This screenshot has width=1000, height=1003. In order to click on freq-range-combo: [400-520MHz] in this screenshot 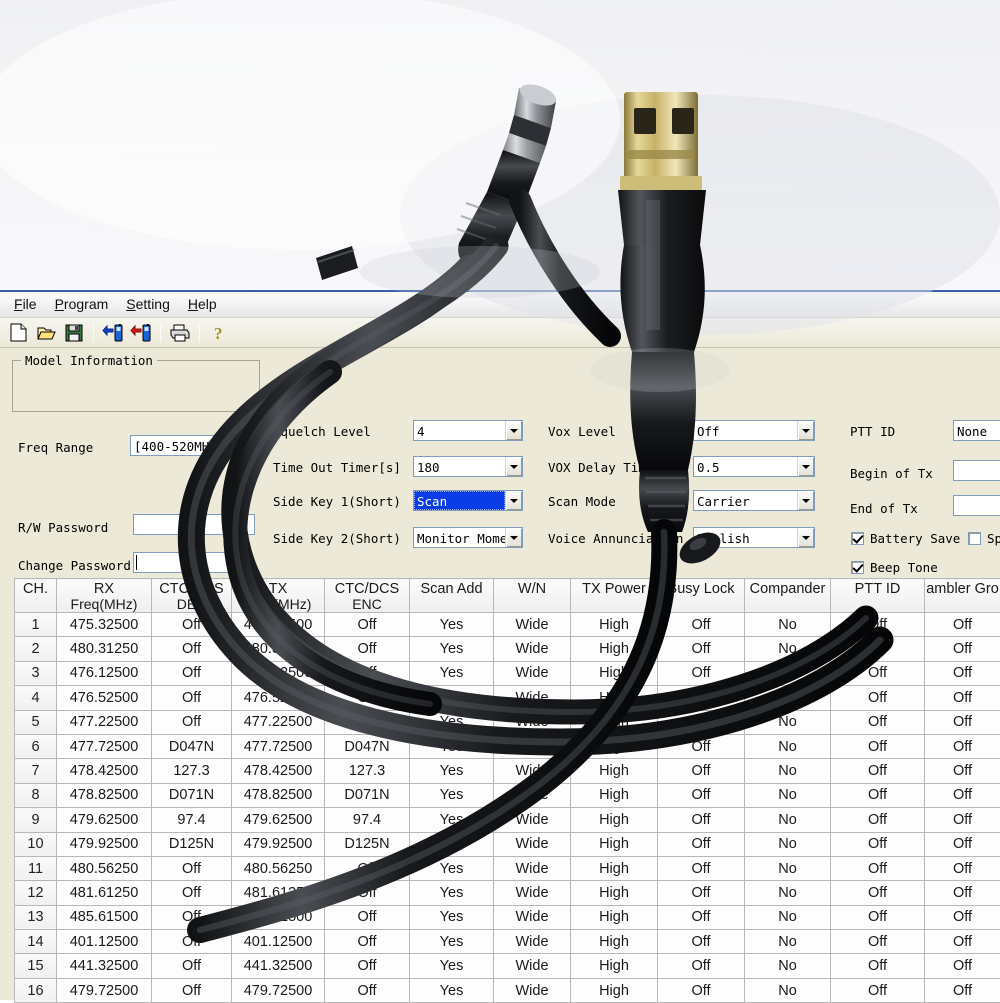, I will do `click(185, 445)`.